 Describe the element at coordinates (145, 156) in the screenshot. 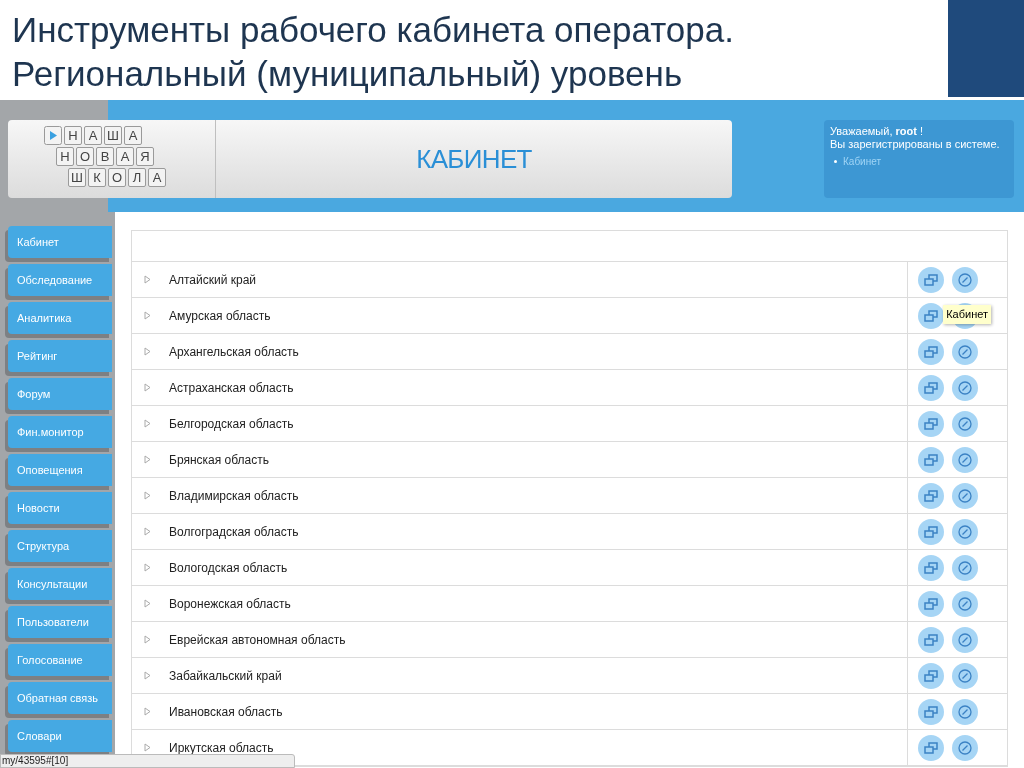

I see `logo-letter: Я` at that location.